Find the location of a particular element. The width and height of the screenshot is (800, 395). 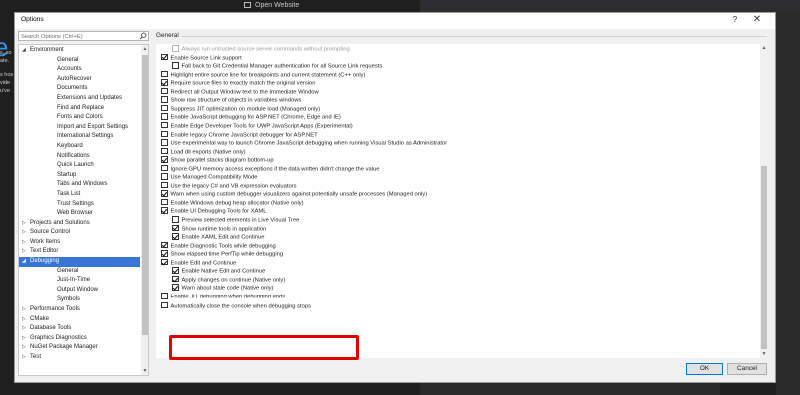

option-row: Enable Source Link support is located at coordinates (201, 57).